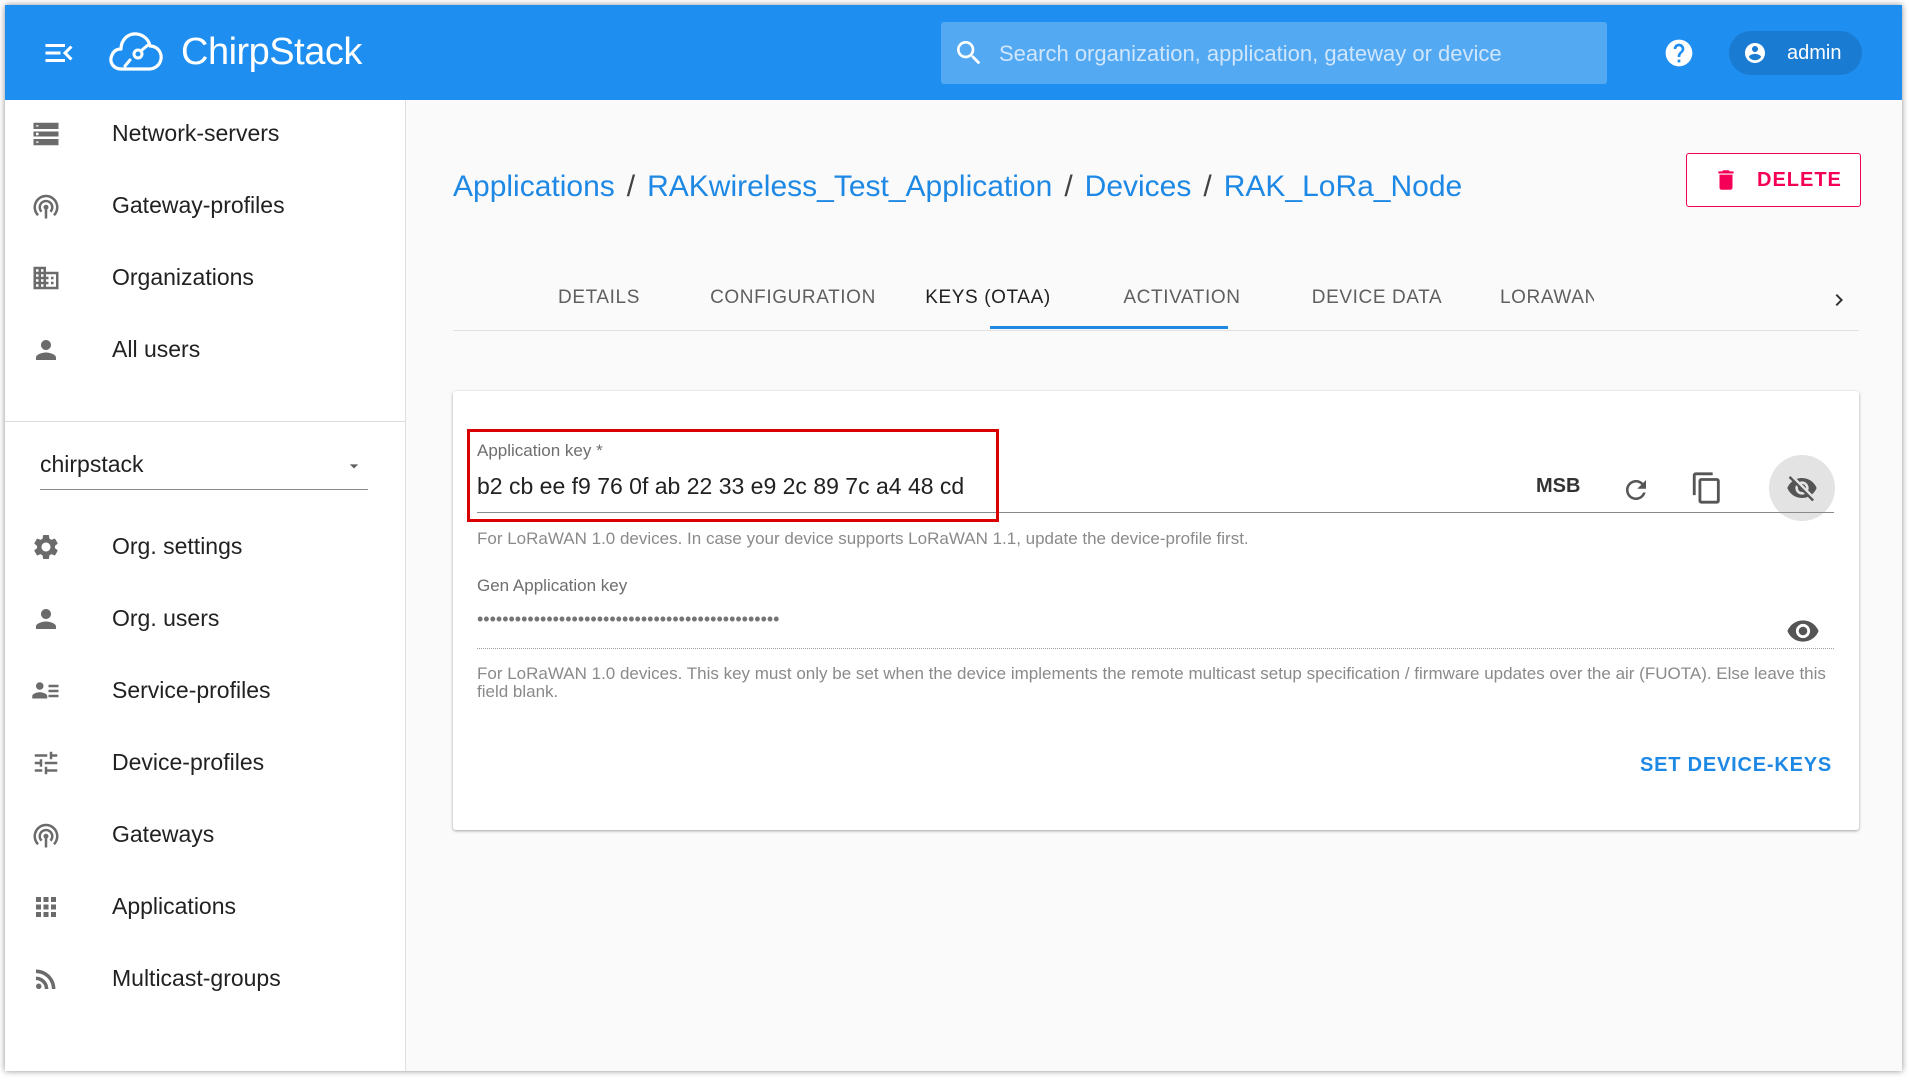 This screenshot has height=1080, width=1909. Describe the element at coordinates (1547, 301) in the screenshot. I see `tab-lorawan-frames: LORAWAN FRAMES` at that location.